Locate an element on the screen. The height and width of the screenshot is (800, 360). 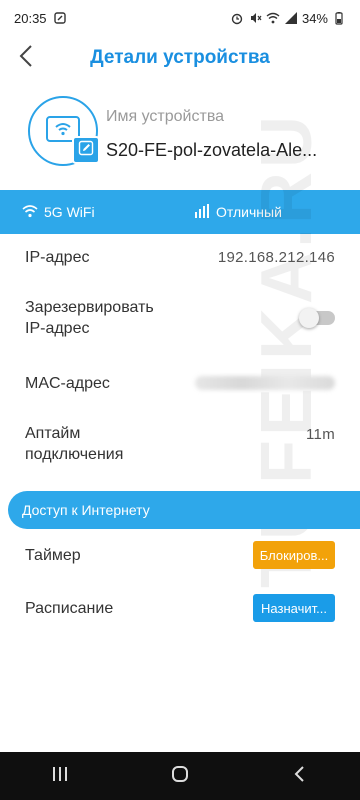
app-header: Детали устройства is located at coordinates (180, 58).